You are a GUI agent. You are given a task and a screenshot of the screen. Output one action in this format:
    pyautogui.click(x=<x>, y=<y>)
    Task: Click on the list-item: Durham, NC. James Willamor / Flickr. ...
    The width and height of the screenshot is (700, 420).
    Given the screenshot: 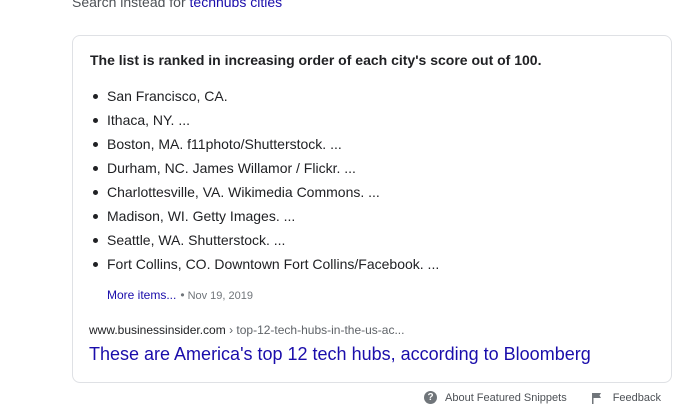 What is the action you would take?
    pyautogui.click(x=256, y=168)
    